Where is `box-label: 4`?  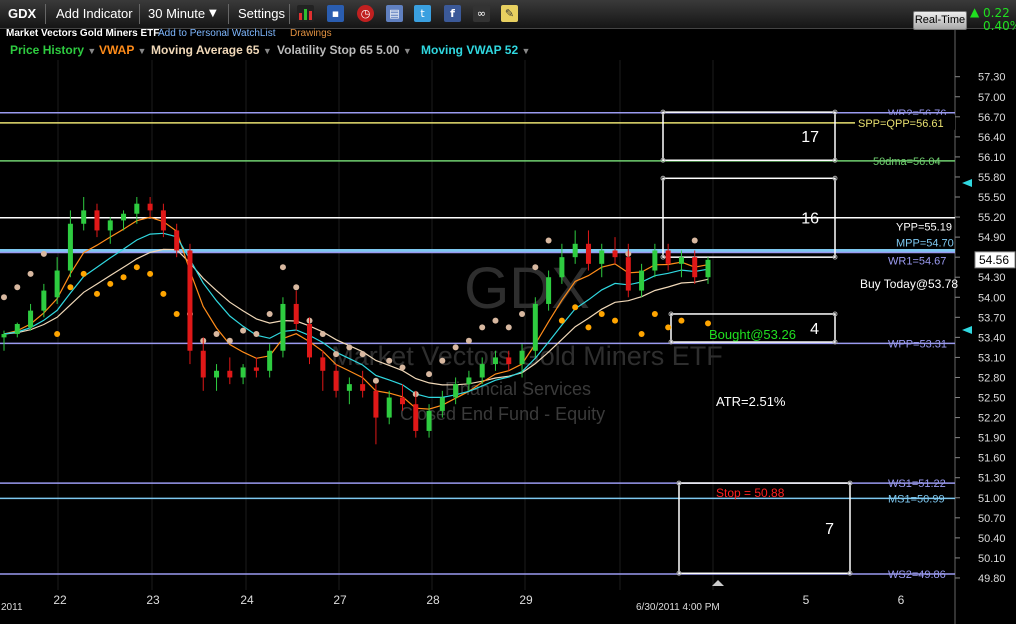 box-label: 4 is located at coordinates (814, 329).